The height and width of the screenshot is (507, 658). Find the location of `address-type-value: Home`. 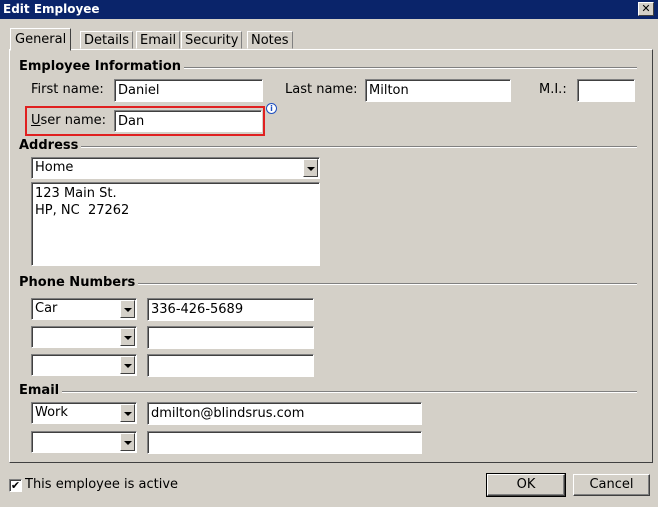

address-type-value: Home is located at coordinates (54, 167).